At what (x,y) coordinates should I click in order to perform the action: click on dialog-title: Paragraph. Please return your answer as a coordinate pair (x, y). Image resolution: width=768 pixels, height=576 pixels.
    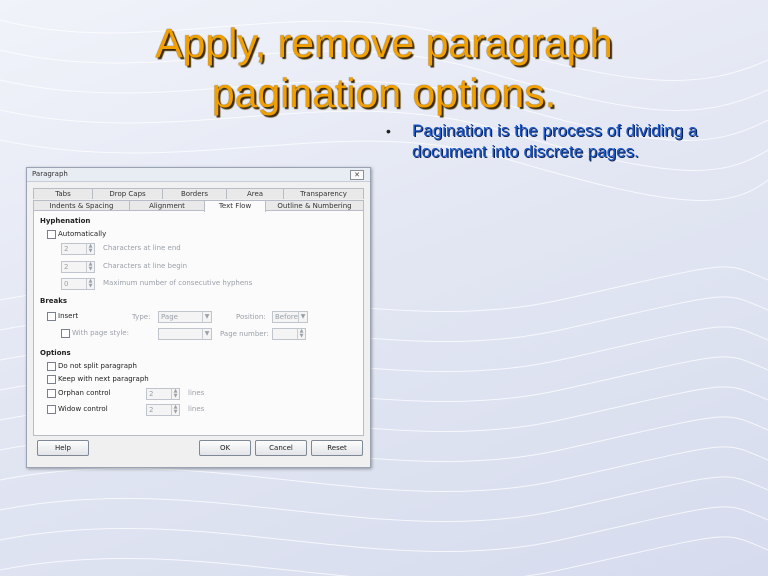
    Looking at the image, I should click on (50, 174).